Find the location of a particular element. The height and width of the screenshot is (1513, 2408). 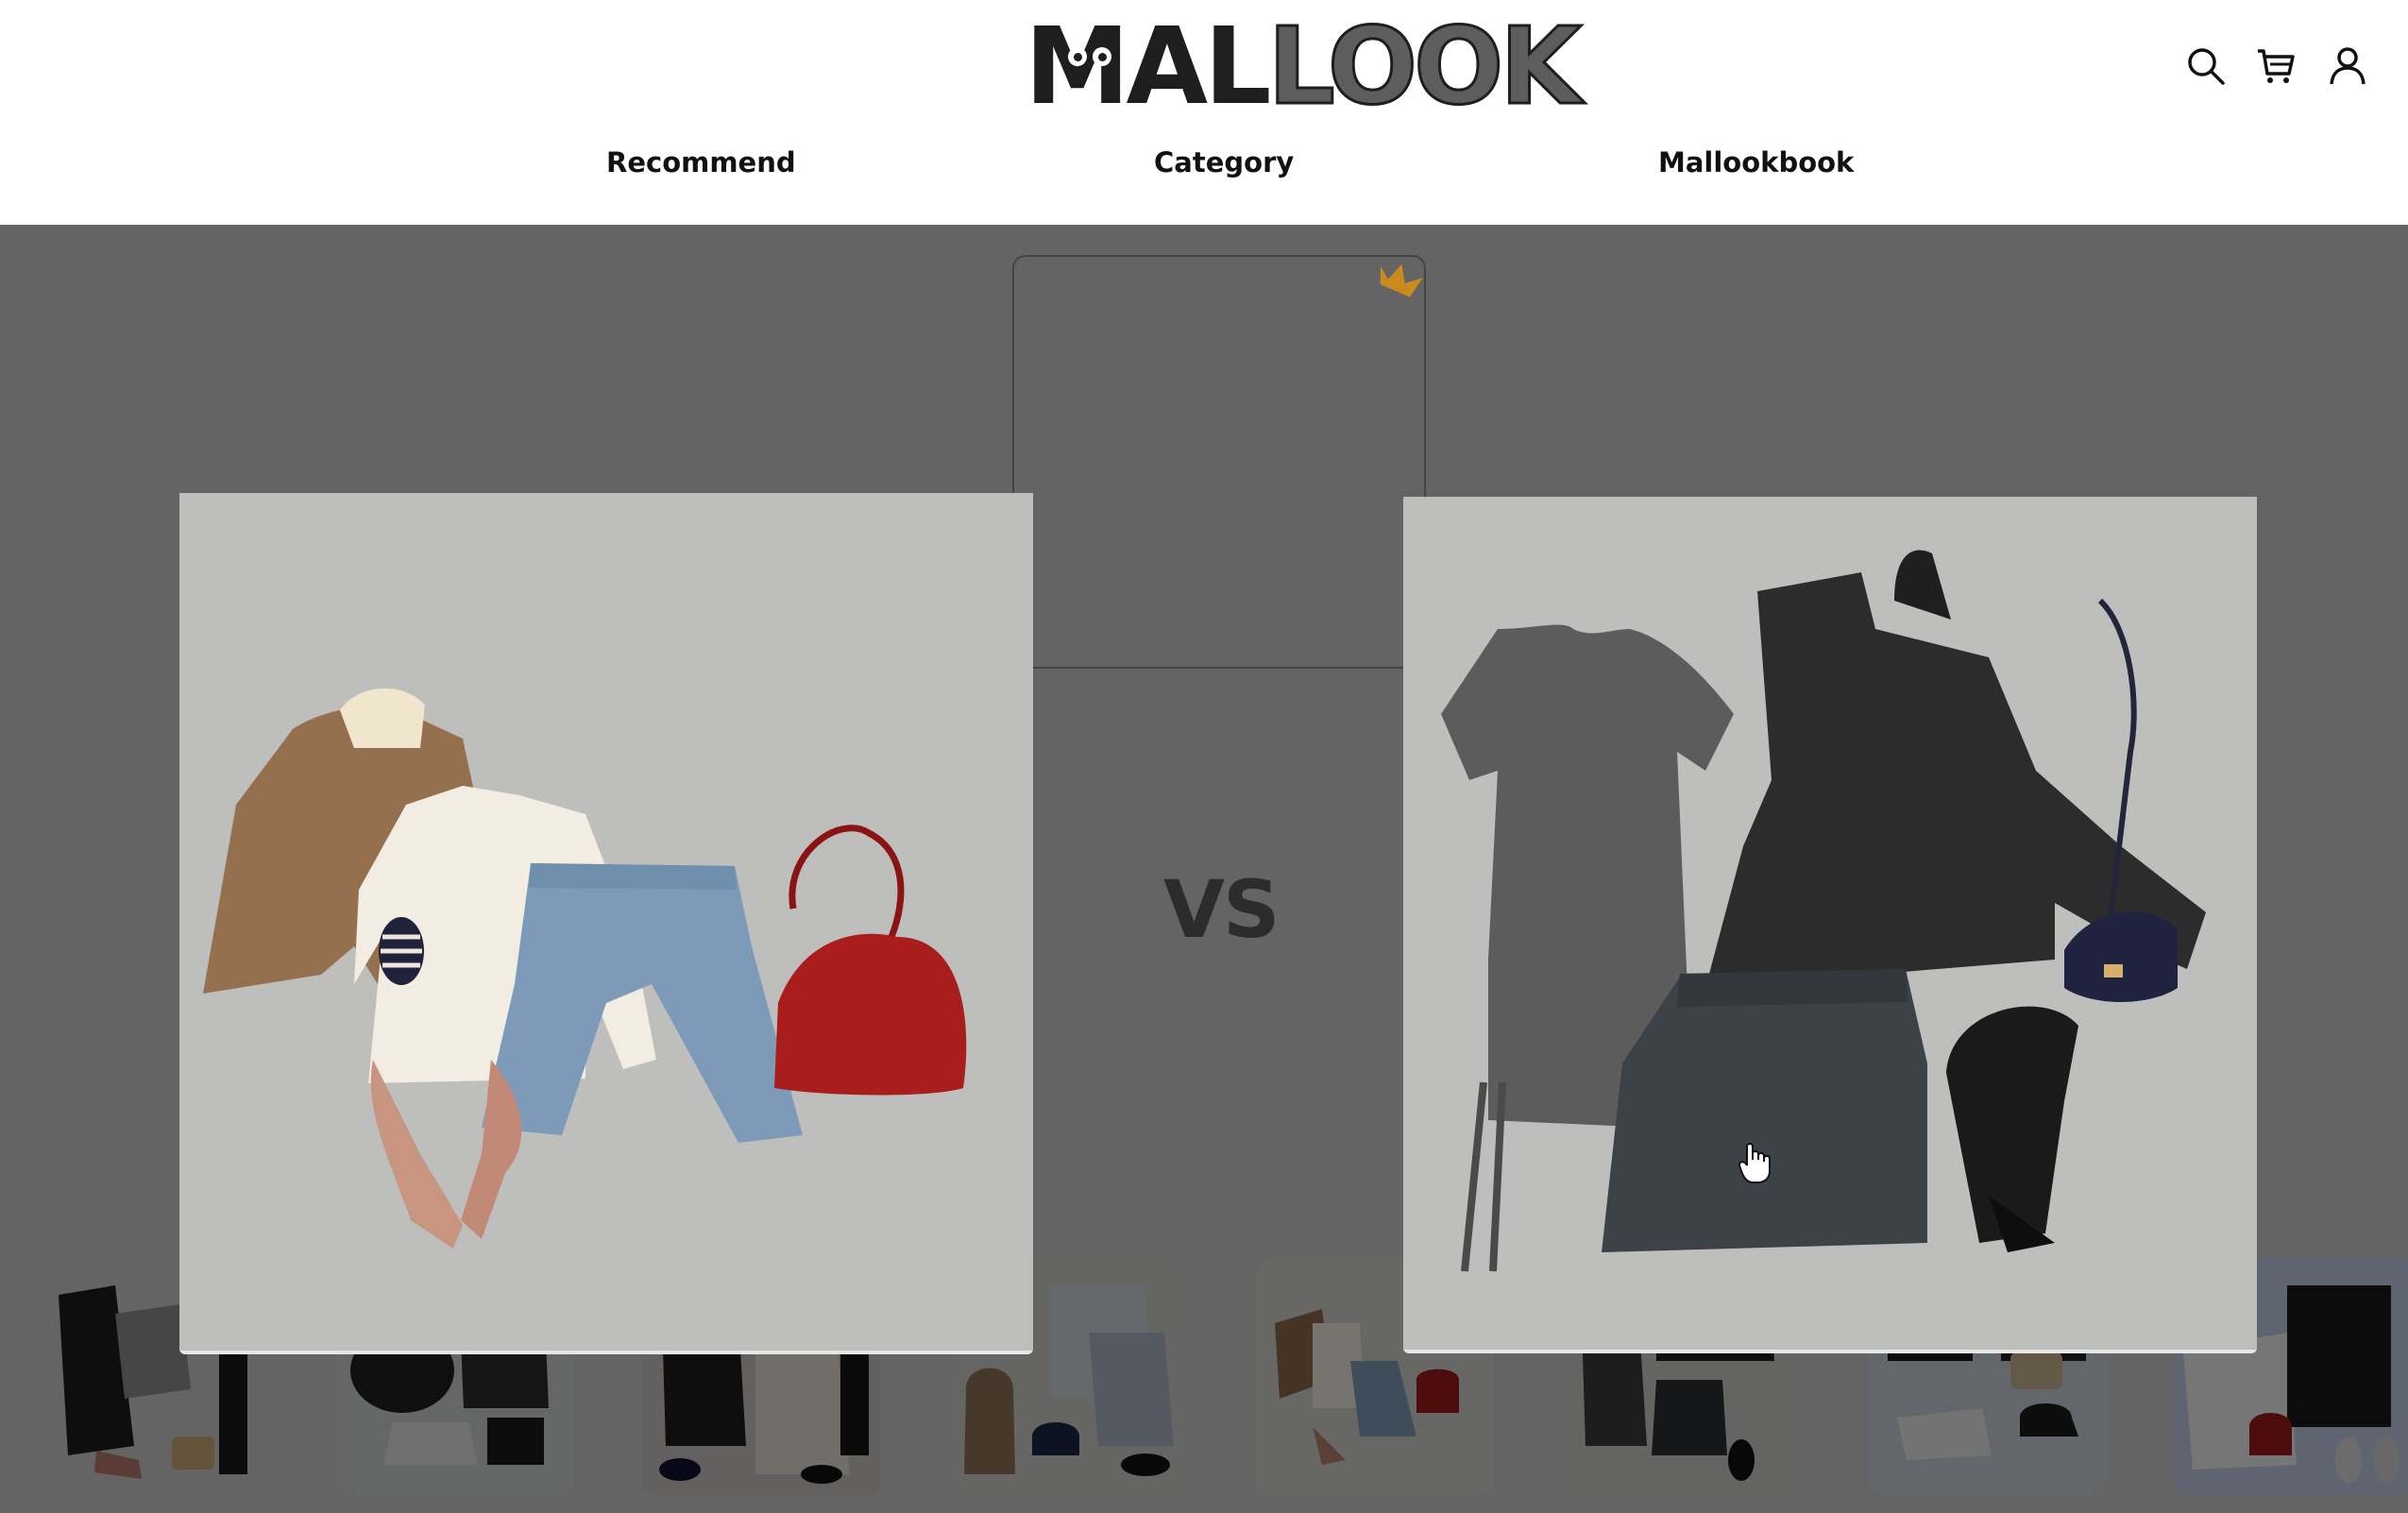

logo-mal-text: MAL is located at coordinates (1148, 67).